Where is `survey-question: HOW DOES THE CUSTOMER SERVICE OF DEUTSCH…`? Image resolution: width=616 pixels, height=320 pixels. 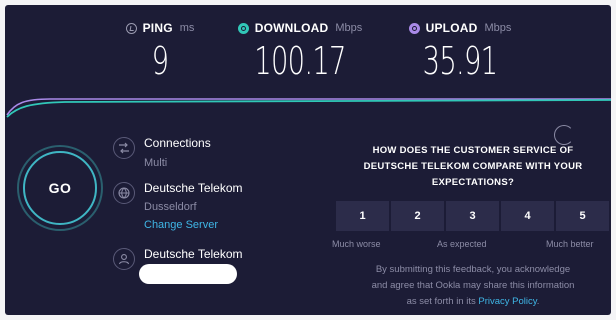
survey-question: HOW DOES THE CUSTOMER SERVICE OF DEUTSCH… is located at coordinates (470, 167).